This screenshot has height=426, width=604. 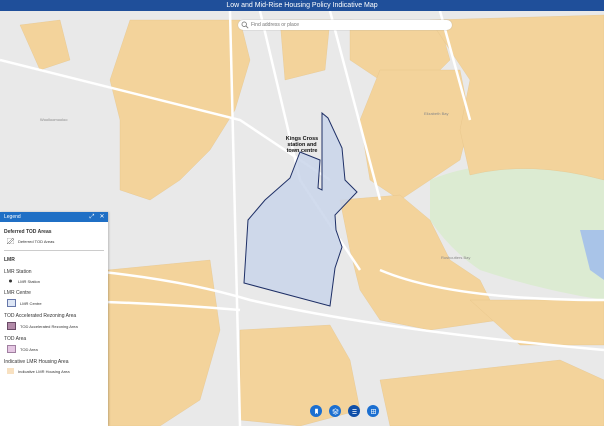 I want to click on callout-kings-cross: Kings Cross station and town centre, so click(x=302, y=145).